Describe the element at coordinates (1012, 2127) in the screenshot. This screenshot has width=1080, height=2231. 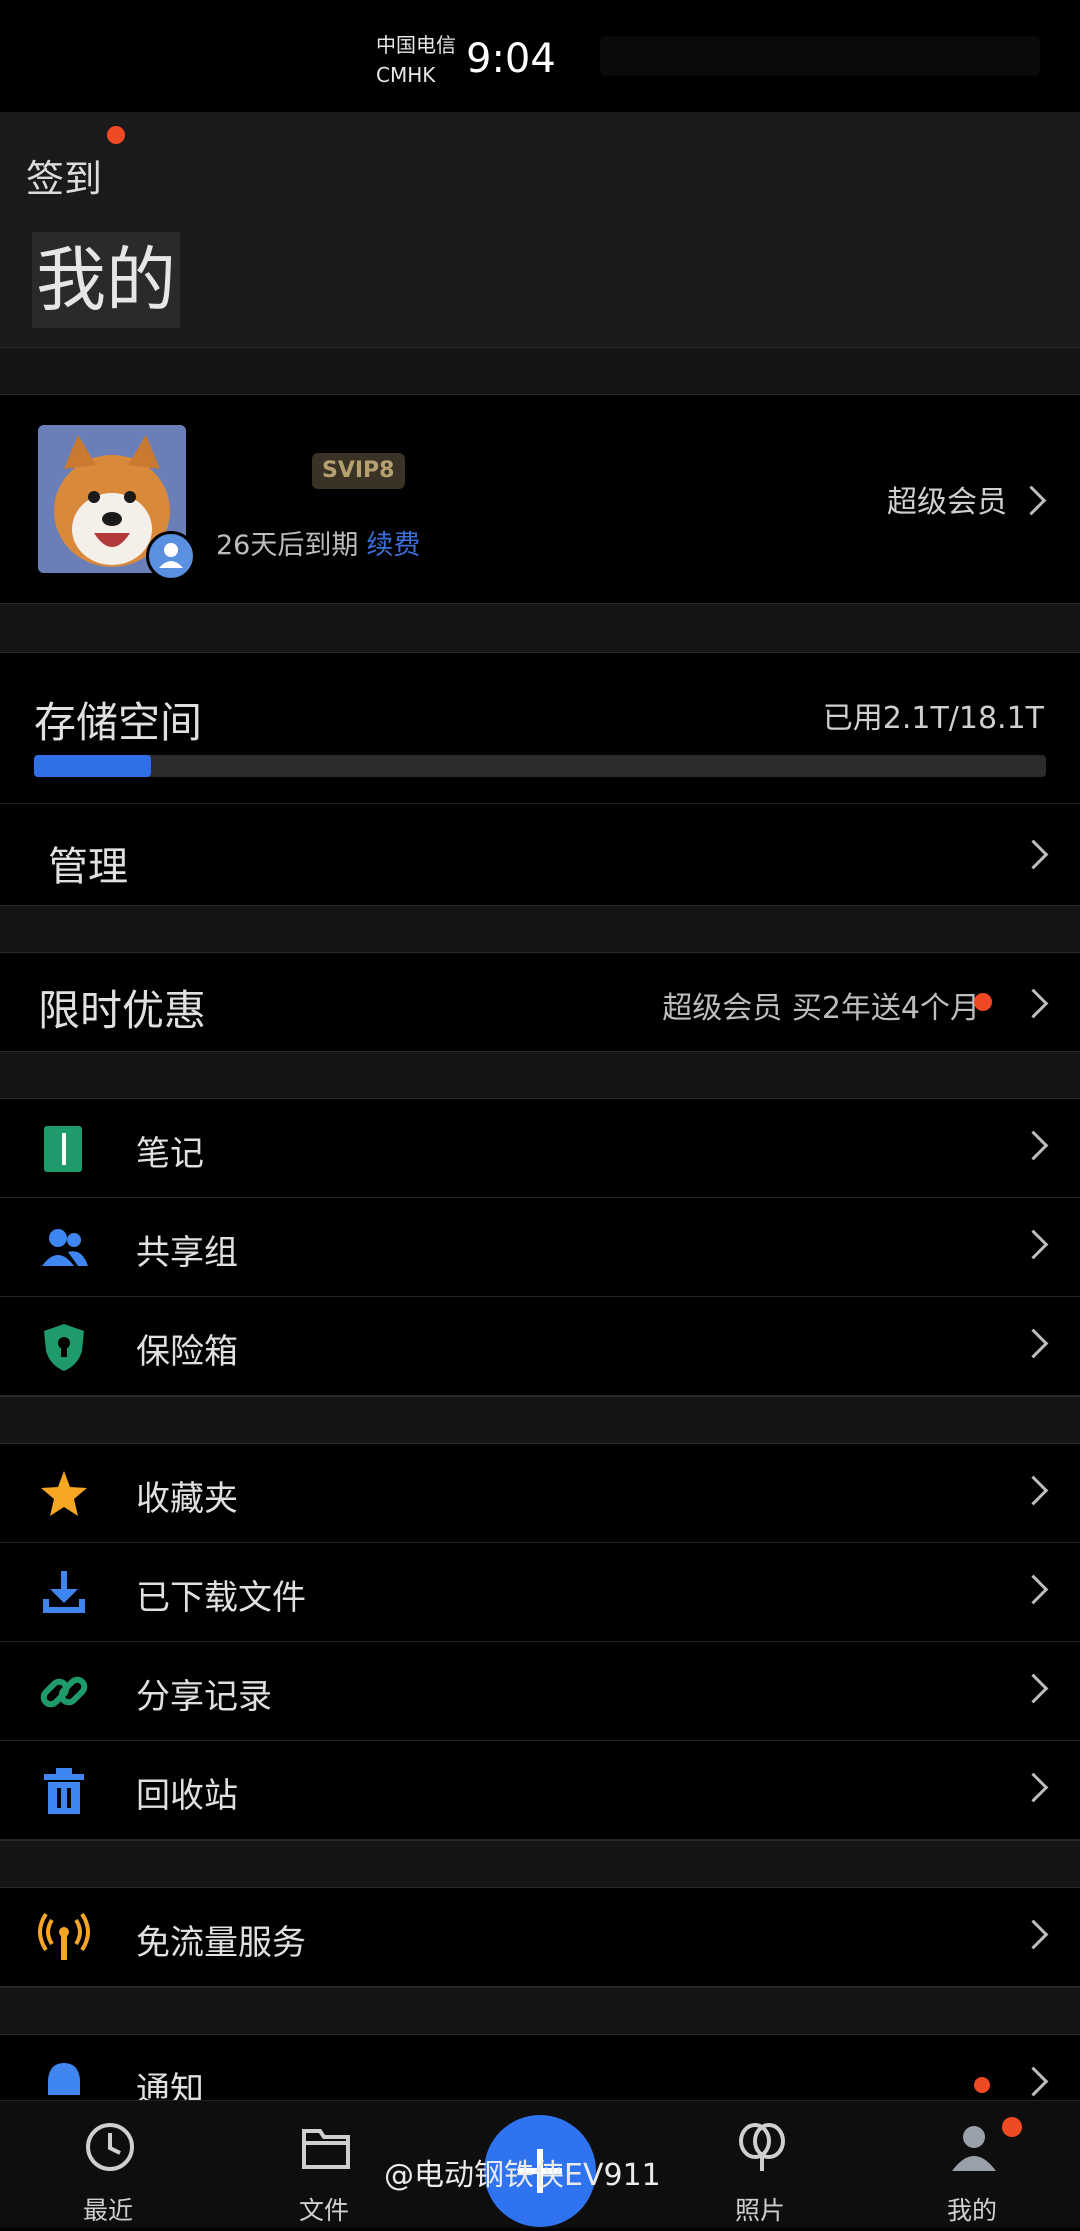
I see `me-notification-dot` at that location.